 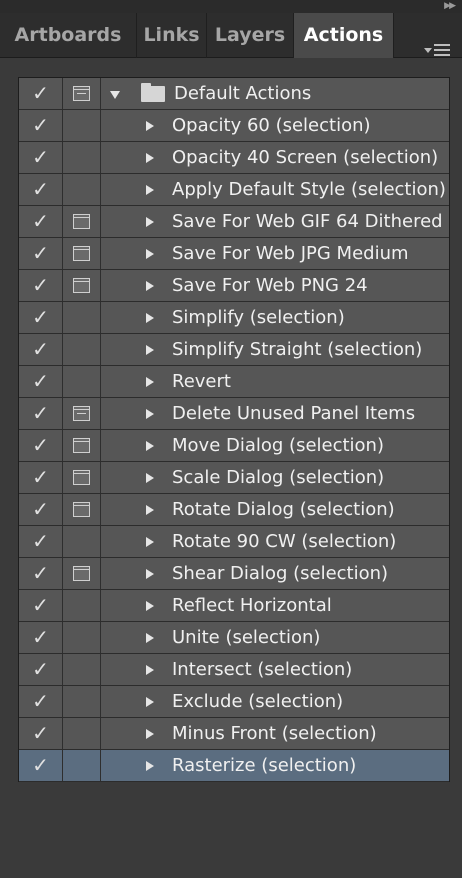 I want to click on action-row: ✓ Minus Front (selection), so click(x=234, y=734).